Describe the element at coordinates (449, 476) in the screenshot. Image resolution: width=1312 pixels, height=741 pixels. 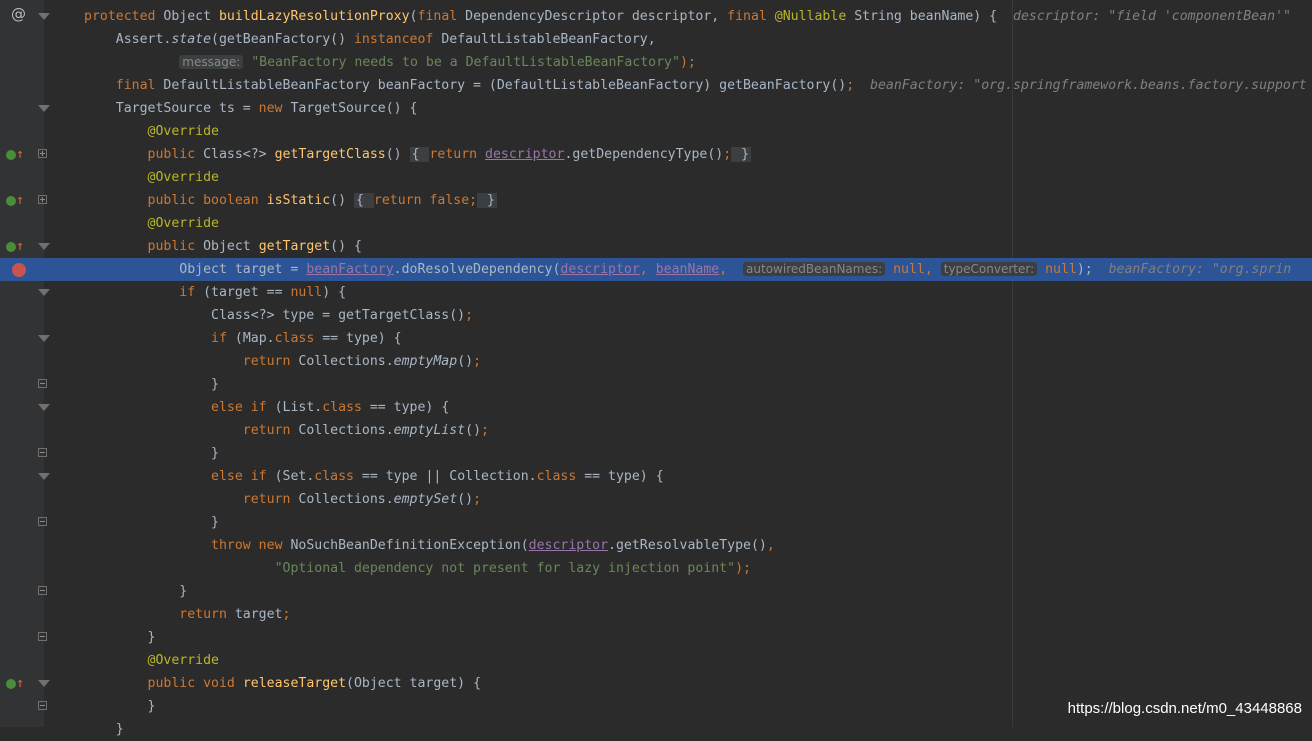
I see `code-token: == type || Collection.` at that location.